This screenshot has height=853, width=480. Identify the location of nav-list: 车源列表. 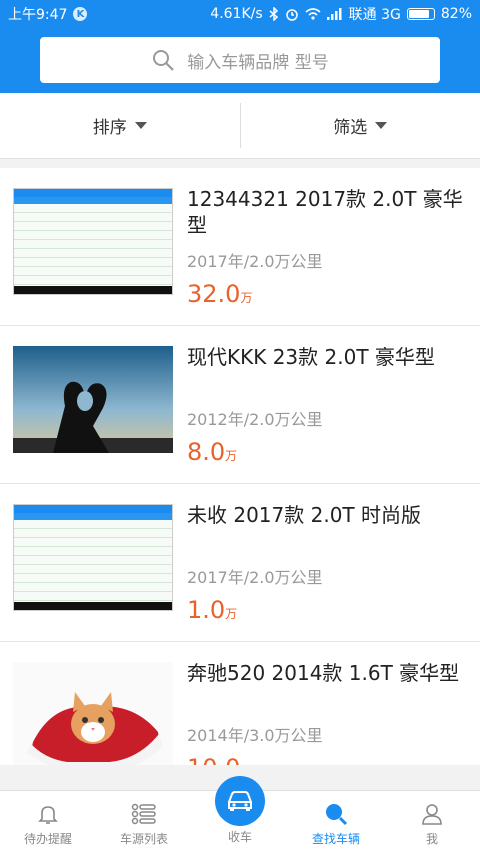
(144, 822).